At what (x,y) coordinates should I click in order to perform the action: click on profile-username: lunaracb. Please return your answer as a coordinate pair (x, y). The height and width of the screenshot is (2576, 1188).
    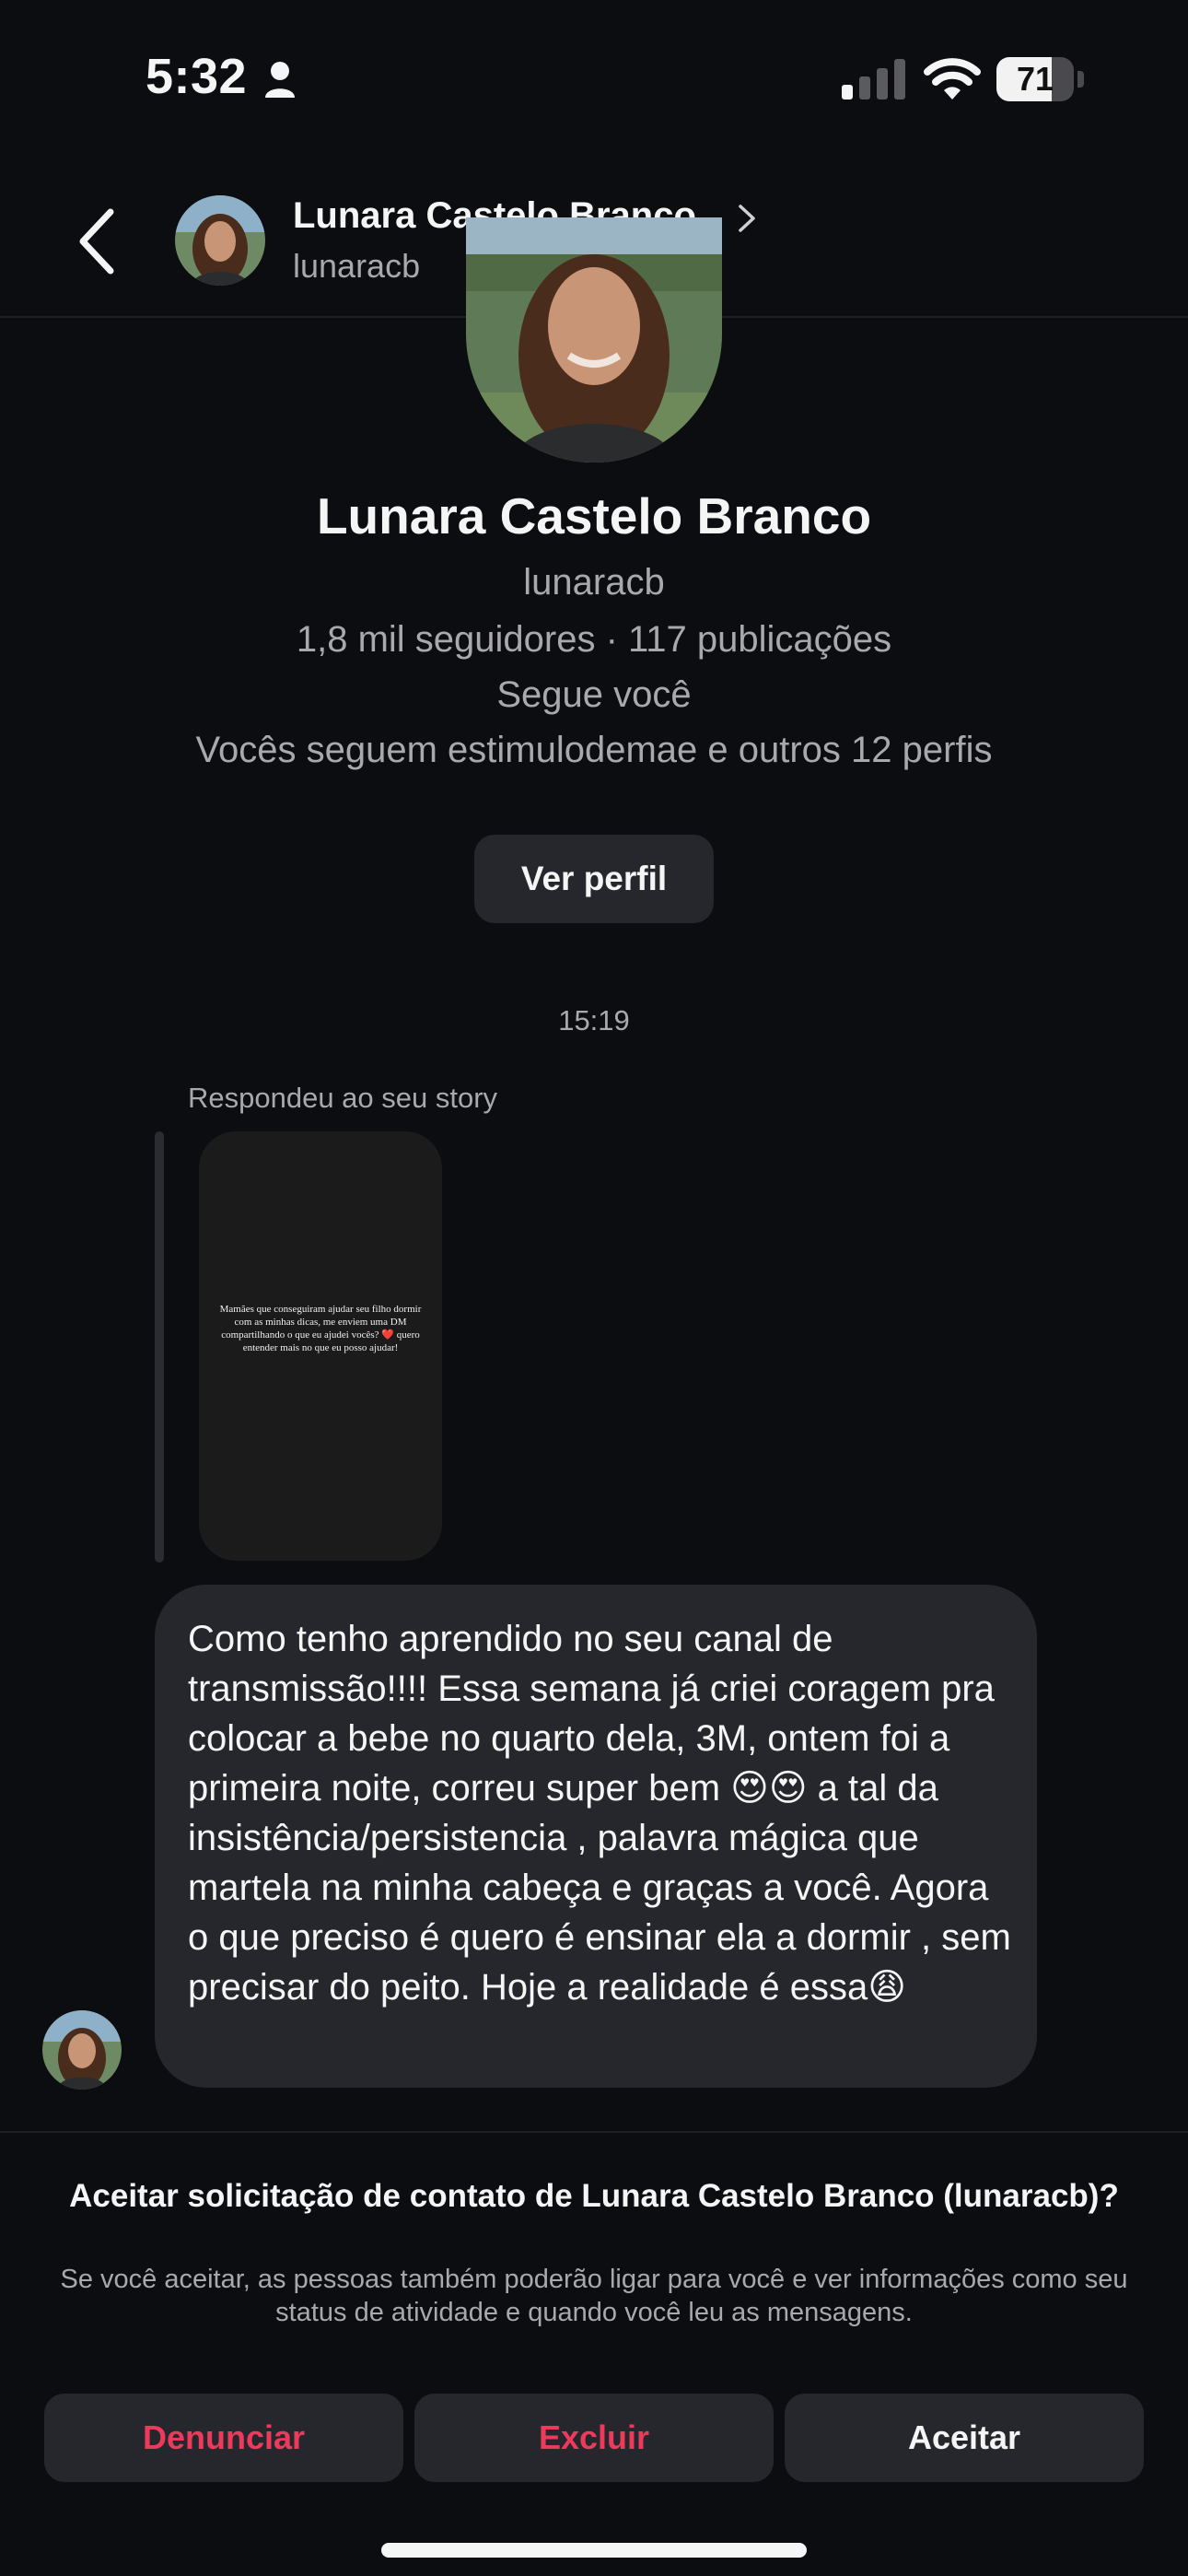
    Looking at the image, I should click on (594, 582).